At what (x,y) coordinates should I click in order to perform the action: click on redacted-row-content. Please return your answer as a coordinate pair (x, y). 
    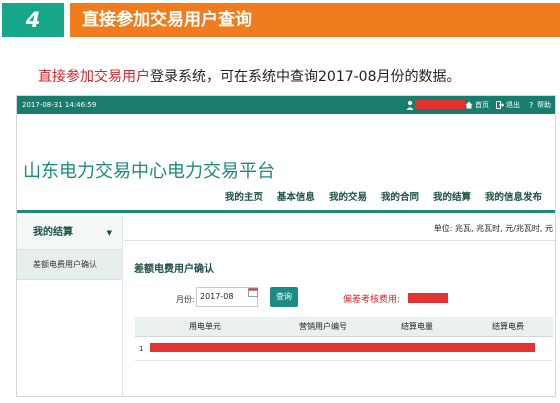
    Looking at the image, I should click on (342, 347).